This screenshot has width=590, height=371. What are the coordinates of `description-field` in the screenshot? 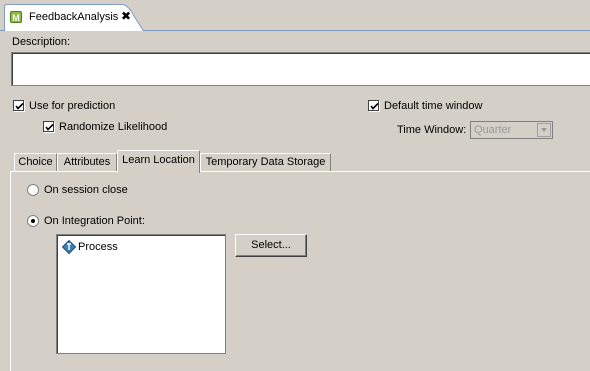 It's located at (300, 69).